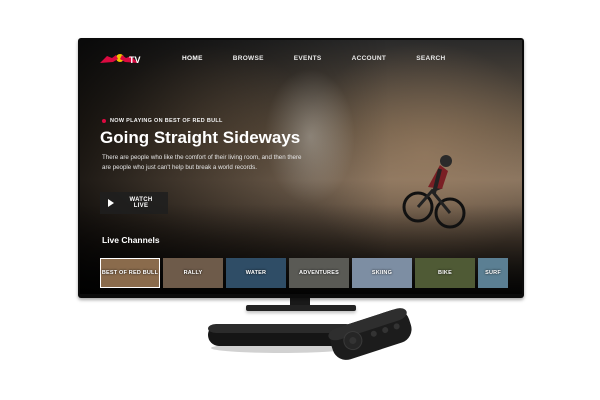 This screenshot has height=400, width=600. I want to click on now-playing: NOW PLAYING ON BEST OF RED BULL, so click(162, 121).